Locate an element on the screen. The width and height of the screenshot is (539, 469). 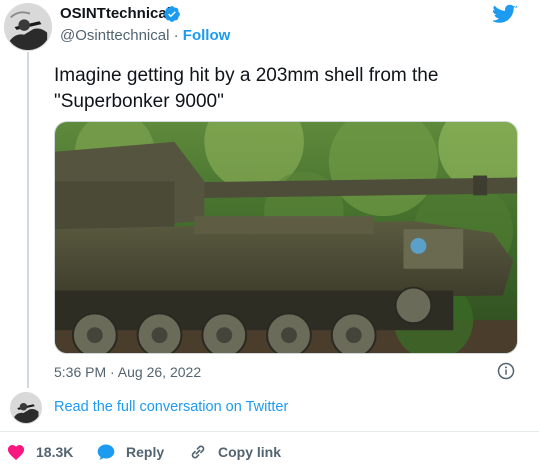
link-icon is located at coordinates (198, 452).